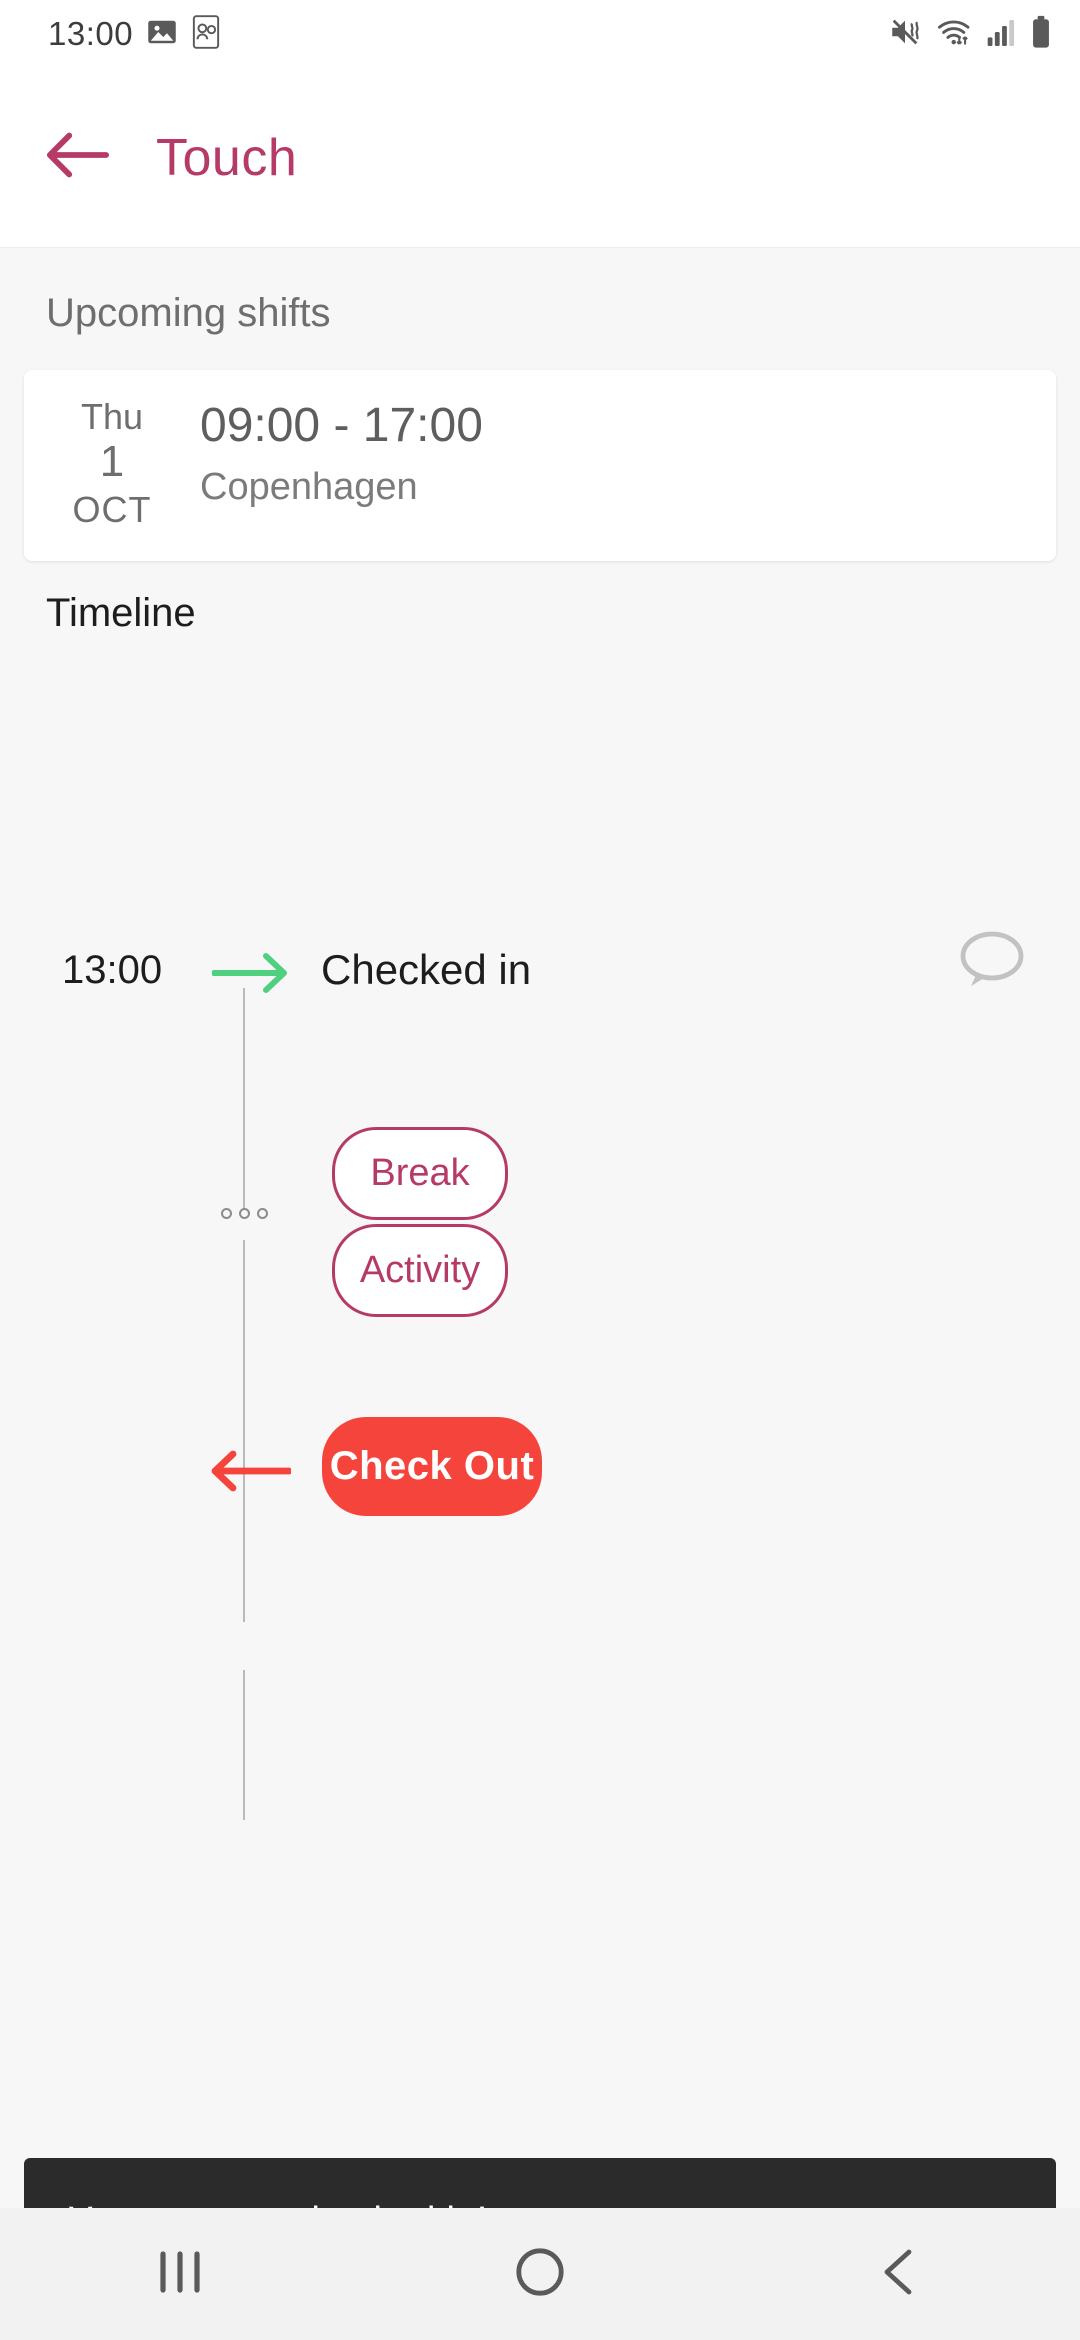 The image size is (1080, 2340). I want to click on recents-icon, so click(180, 2274).